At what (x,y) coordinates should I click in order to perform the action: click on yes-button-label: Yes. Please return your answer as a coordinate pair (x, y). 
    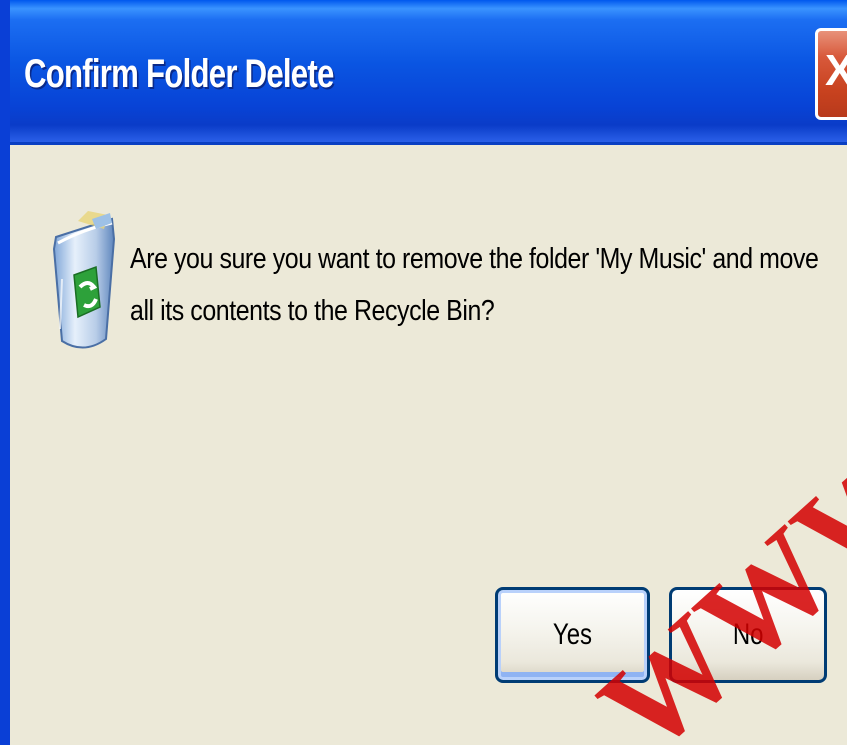
    Looking at the image, I should click on (572, 634).